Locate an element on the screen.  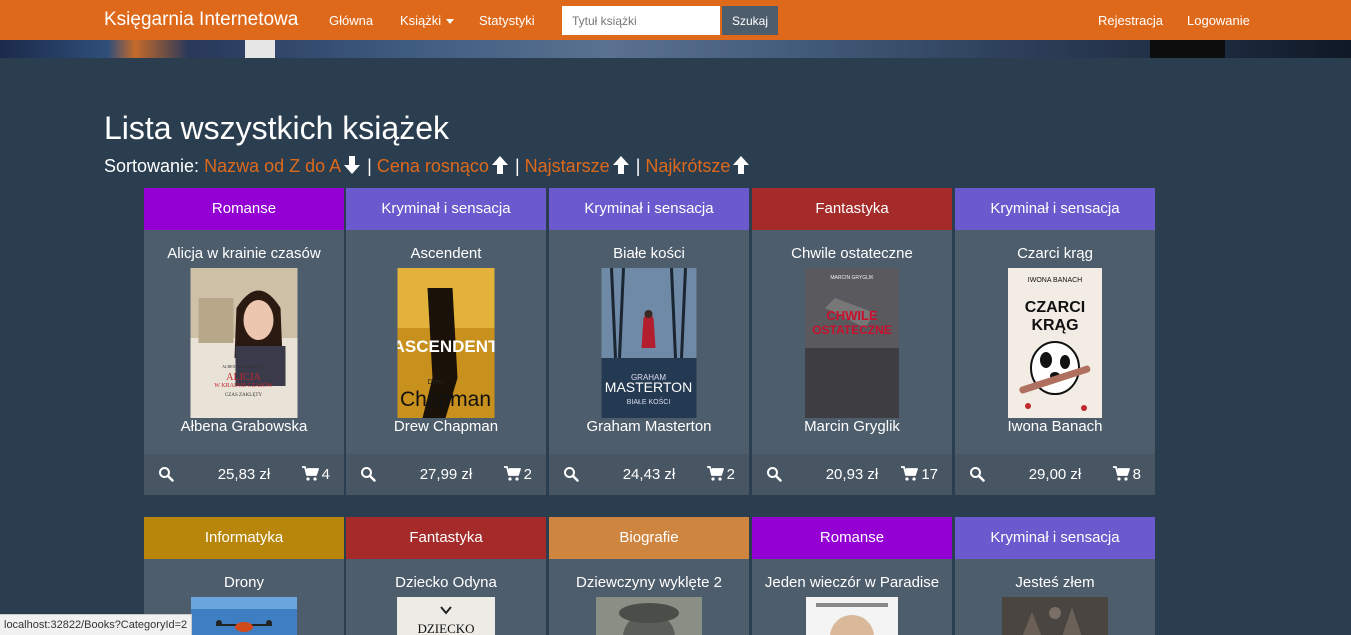
book-title: Drony is located at coordinates (244, 582).